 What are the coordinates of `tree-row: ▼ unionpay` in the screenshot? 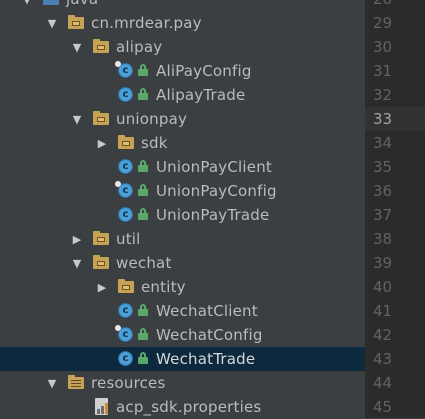 It's located at (182, 119).